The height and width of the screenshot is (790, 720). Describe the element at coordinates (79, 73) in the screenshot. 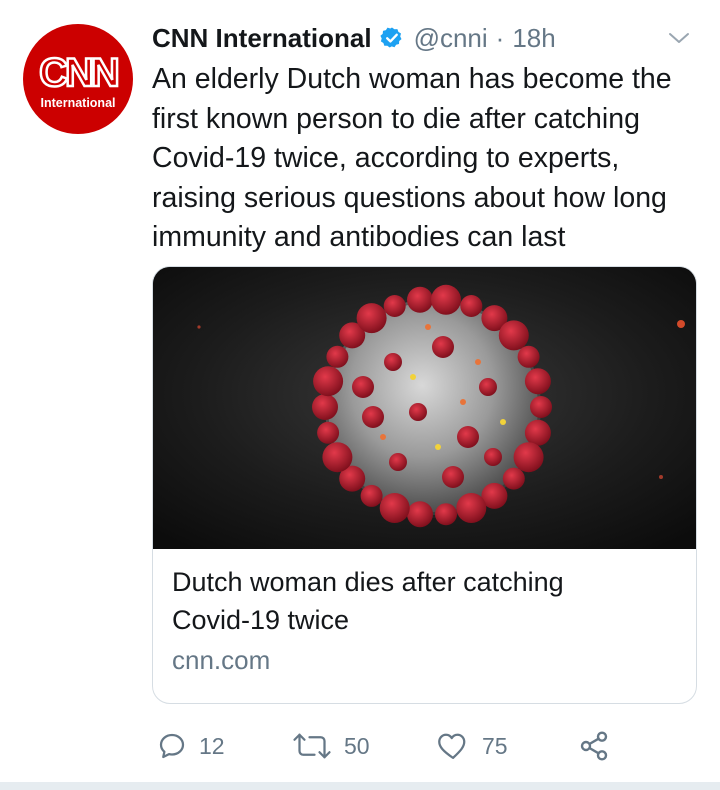

I see `cnn-logo-text: CNN` at that location.